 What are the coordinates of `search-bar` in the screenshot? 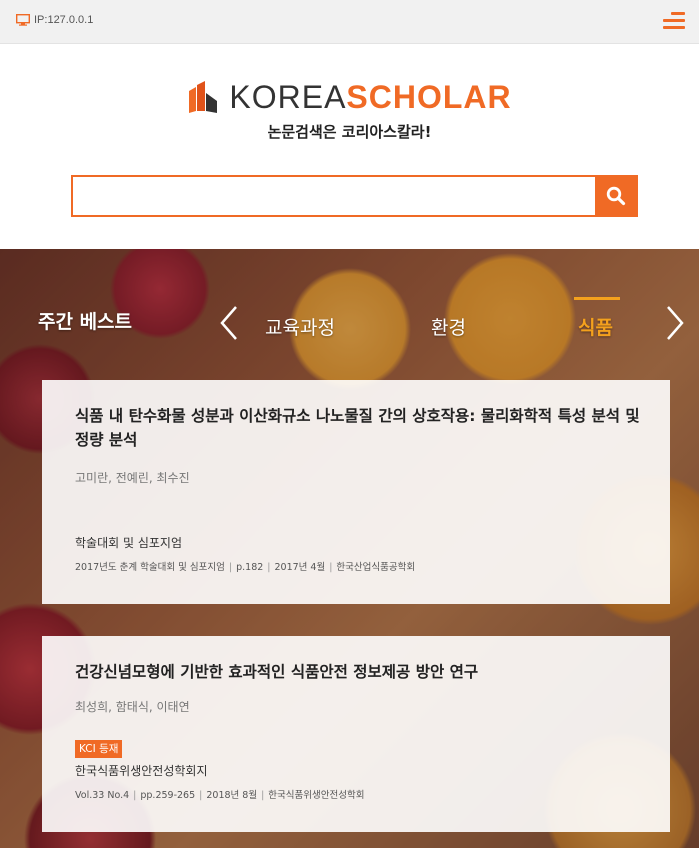 It's located at (354, 196).